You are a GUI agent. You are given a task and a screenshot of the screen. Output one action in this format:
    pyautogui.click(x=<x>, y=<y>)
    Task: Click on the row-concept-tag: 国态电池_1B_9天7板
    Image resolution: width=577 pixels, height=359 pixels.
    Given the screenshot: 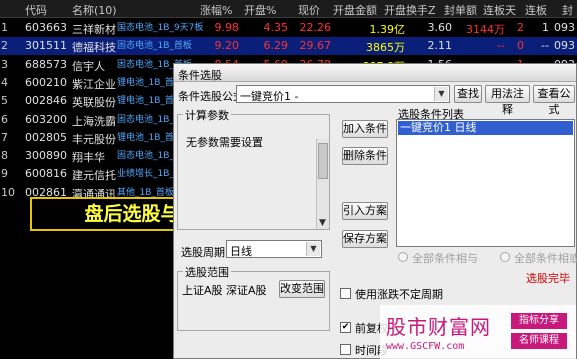 What is the action you would take?
    pyautogui.click(x=160, y=28)
    